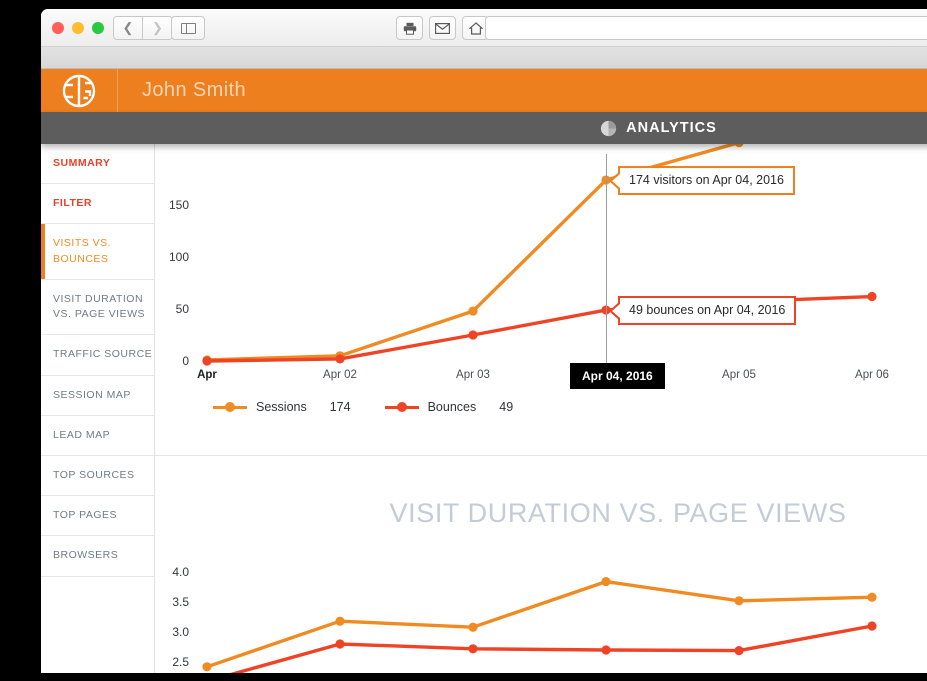  I want to click on pie-chart-icon, so click(609, 128).